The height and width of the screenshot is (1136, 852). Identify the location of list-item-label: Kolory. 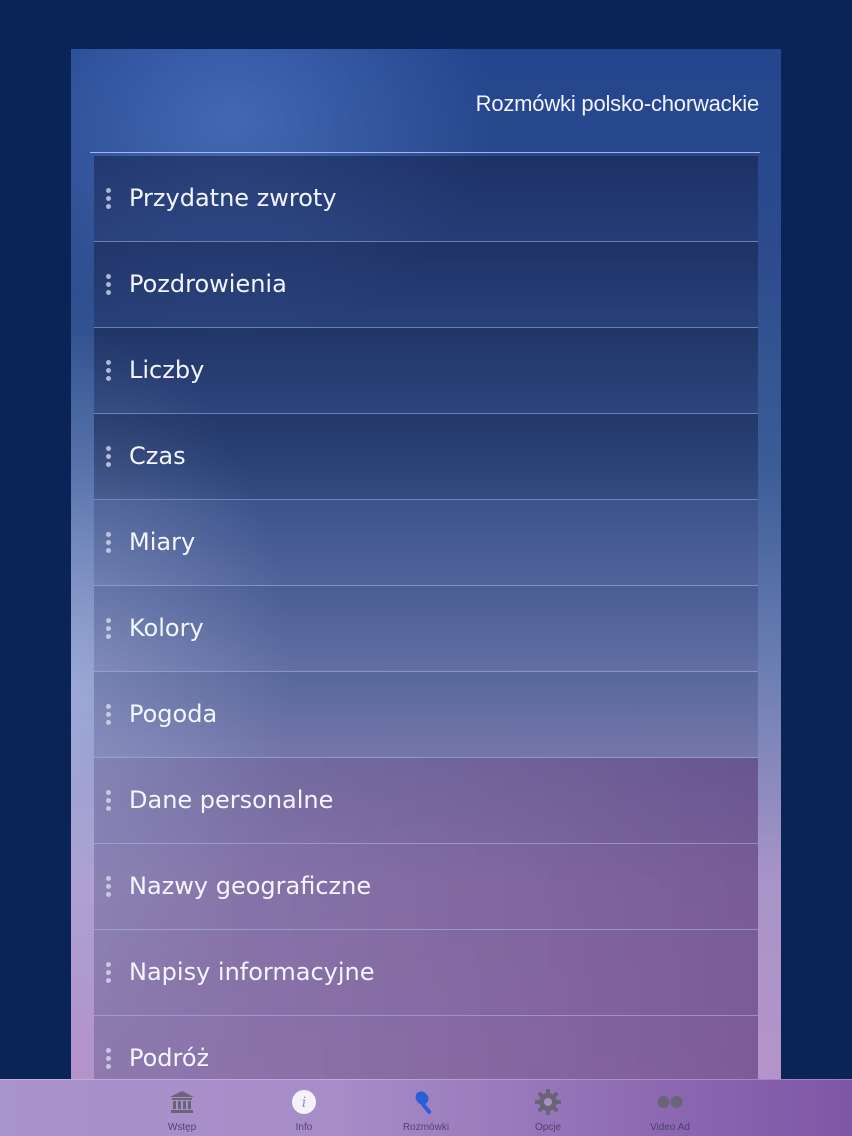
(166, 628).